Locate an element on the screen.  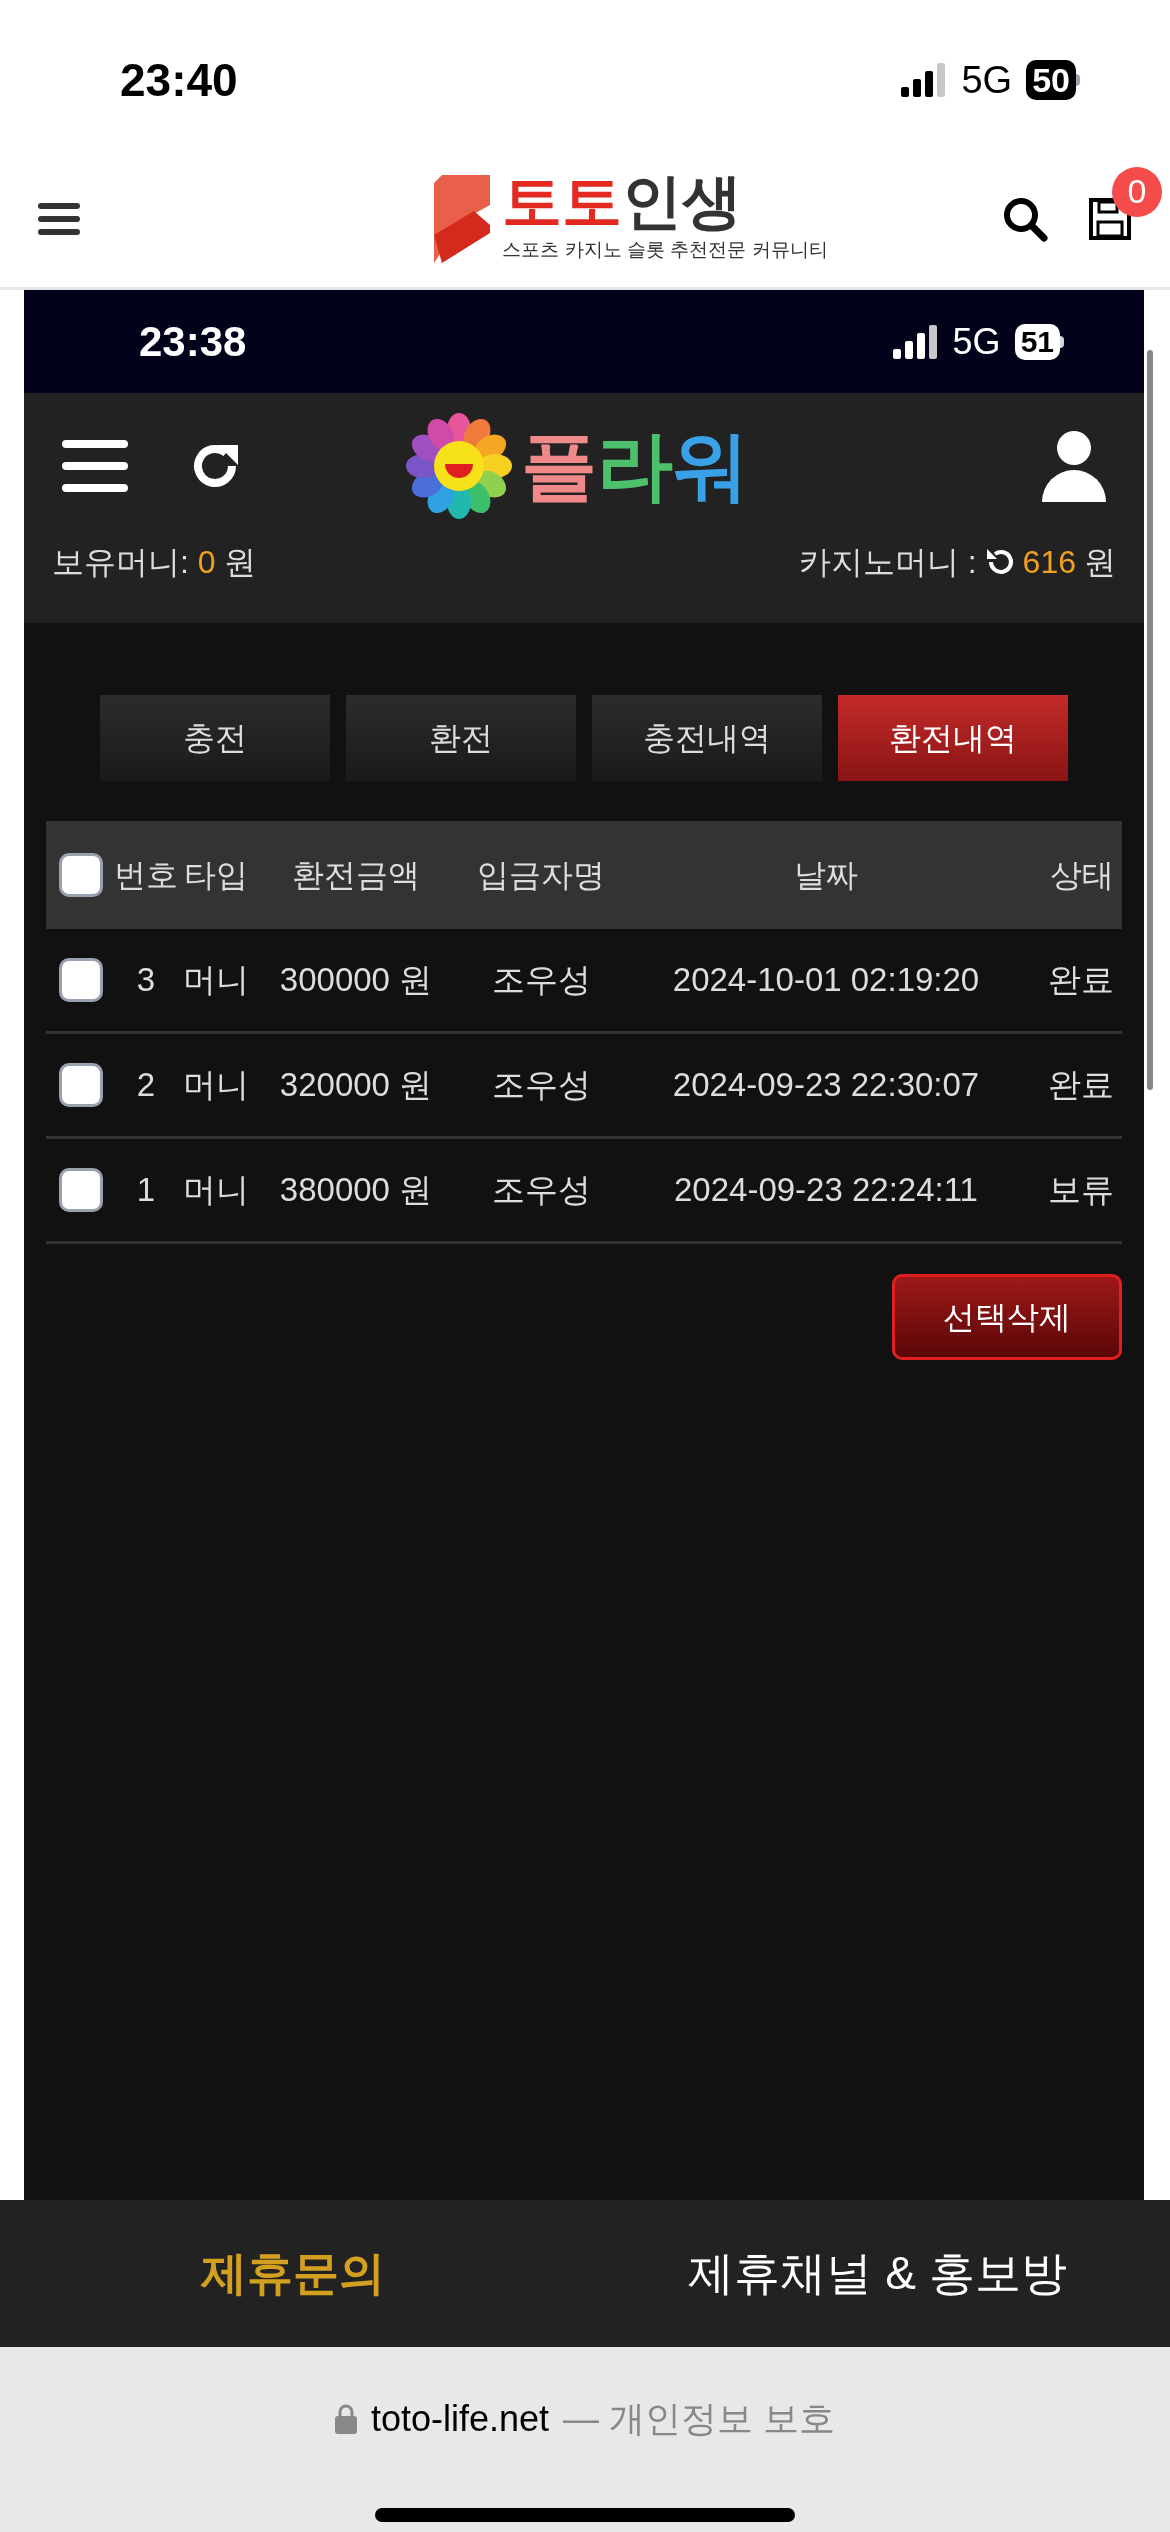
footer-link: 제휴채널 & 홍보방 is located at coordinates (877, 2273).